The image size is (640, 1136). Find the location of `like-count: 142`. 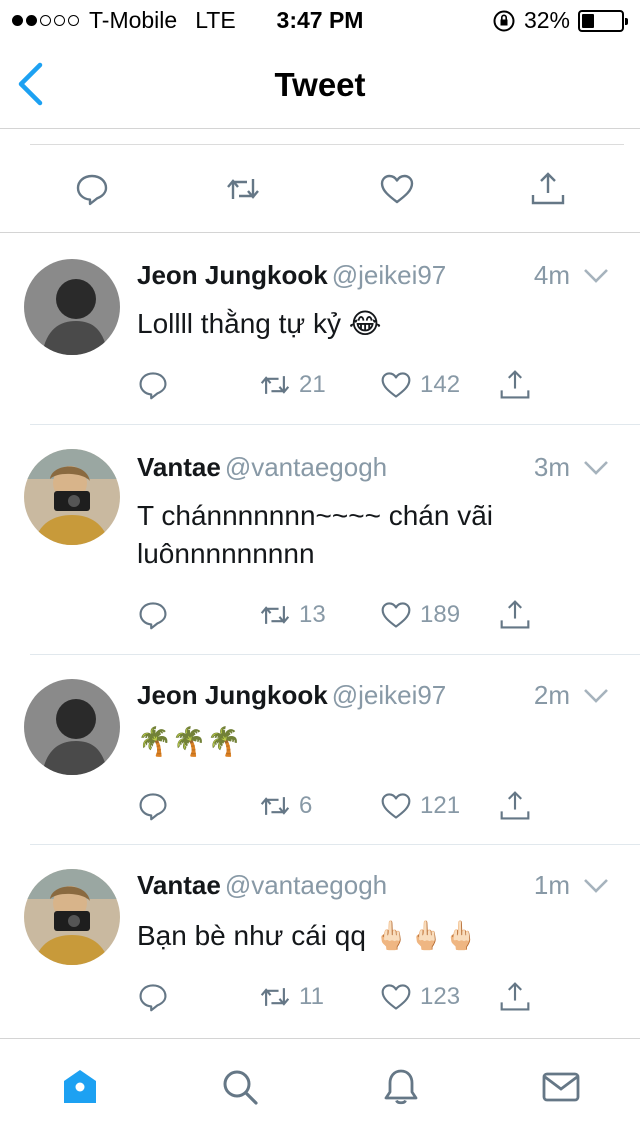

like-count: 142 is located at coordinates (440, 384).